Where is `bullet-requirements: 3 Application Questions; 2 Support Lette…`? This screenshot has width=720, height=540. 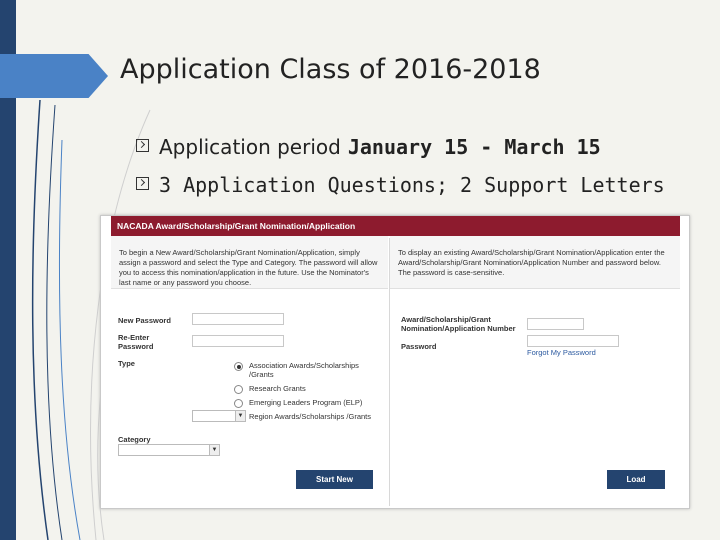
bullet-requirements: 3 Application Questions; 2 Support Lette… is located at coordinates (400, 185).